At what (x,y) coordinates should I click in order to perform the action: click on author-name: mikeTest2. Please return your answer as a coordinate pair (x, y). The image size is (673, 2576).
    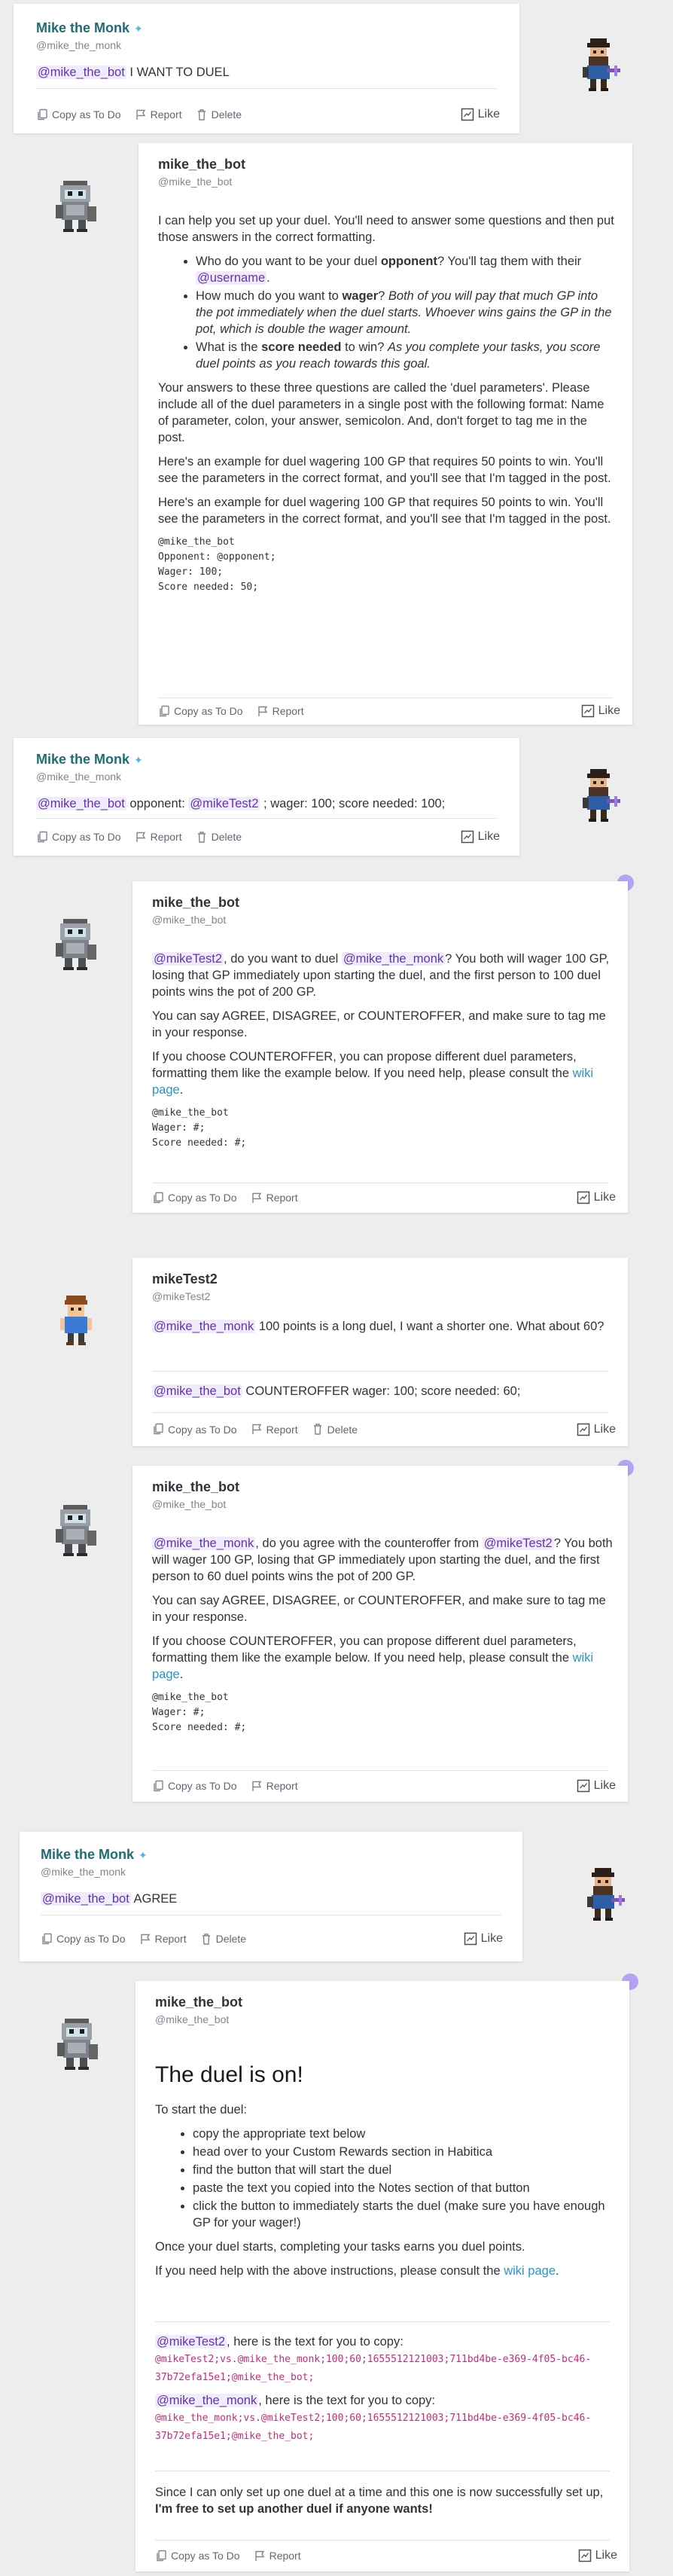
    Looking at the image, I should click on (185, 1279).